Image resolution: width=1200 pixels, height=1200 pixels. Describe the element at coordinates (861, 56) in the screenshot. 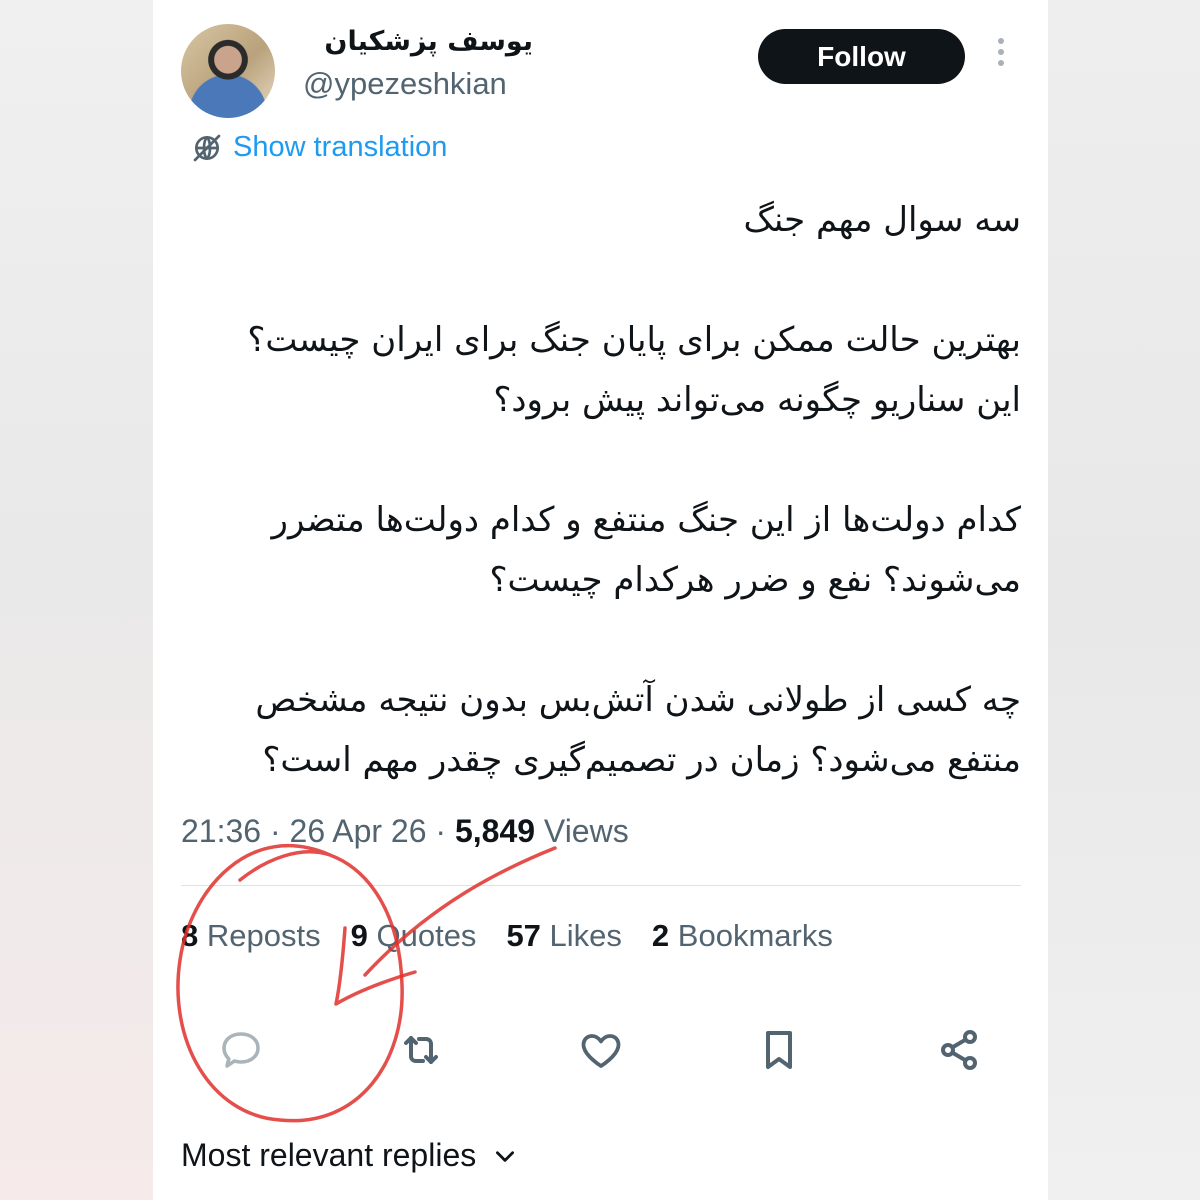

I see `follow-button: Follow` at that location.